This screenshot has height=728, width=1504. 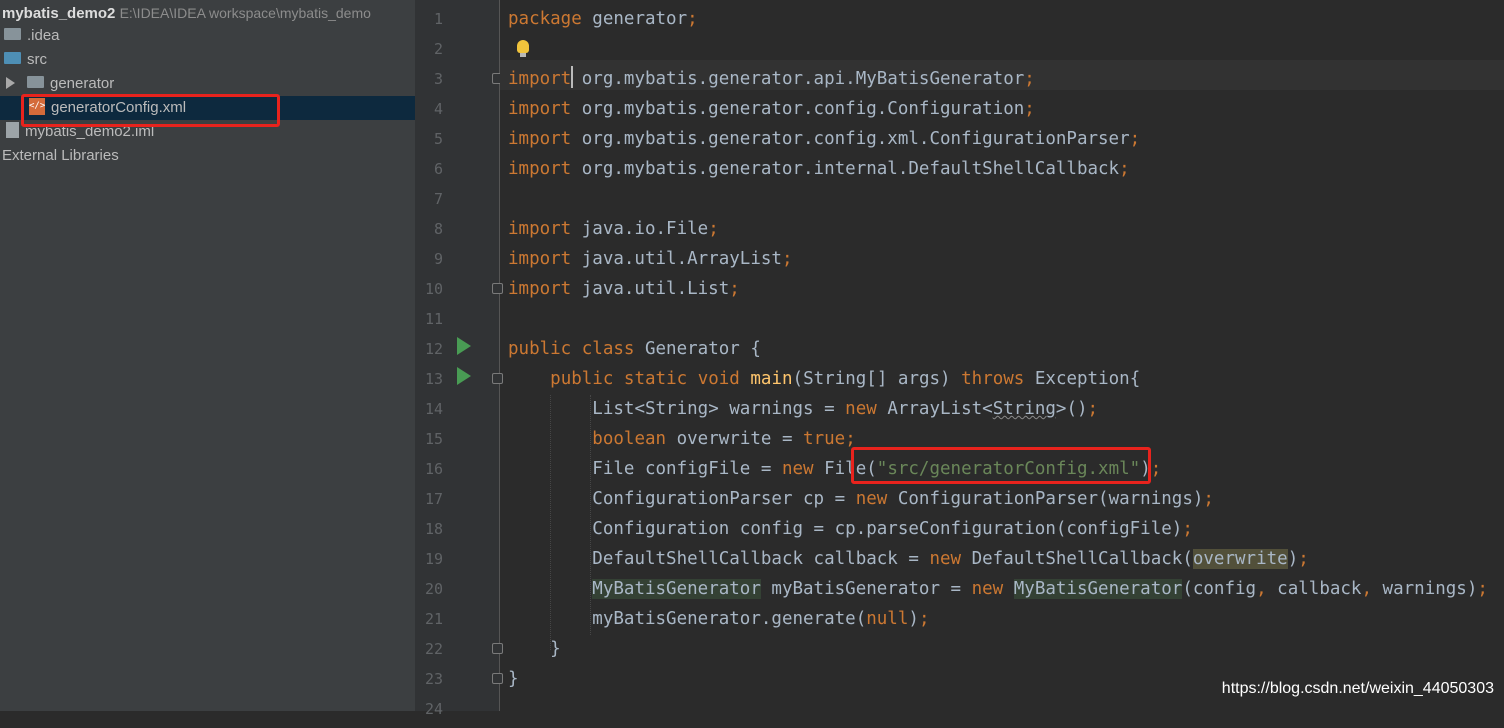 What do you see at coordinates (433, 709) in the screenshot?
I see `line-number: 24` at bounding box center [433, 709].